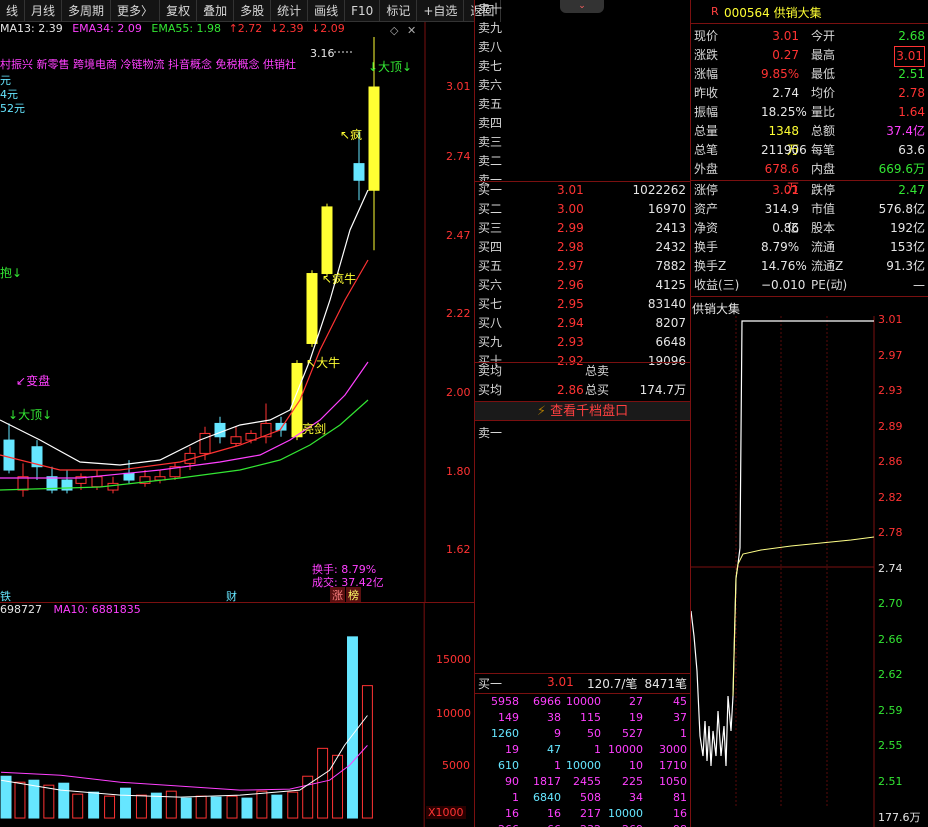  I want to click on mark-bang: 榜, so click(353, 595).